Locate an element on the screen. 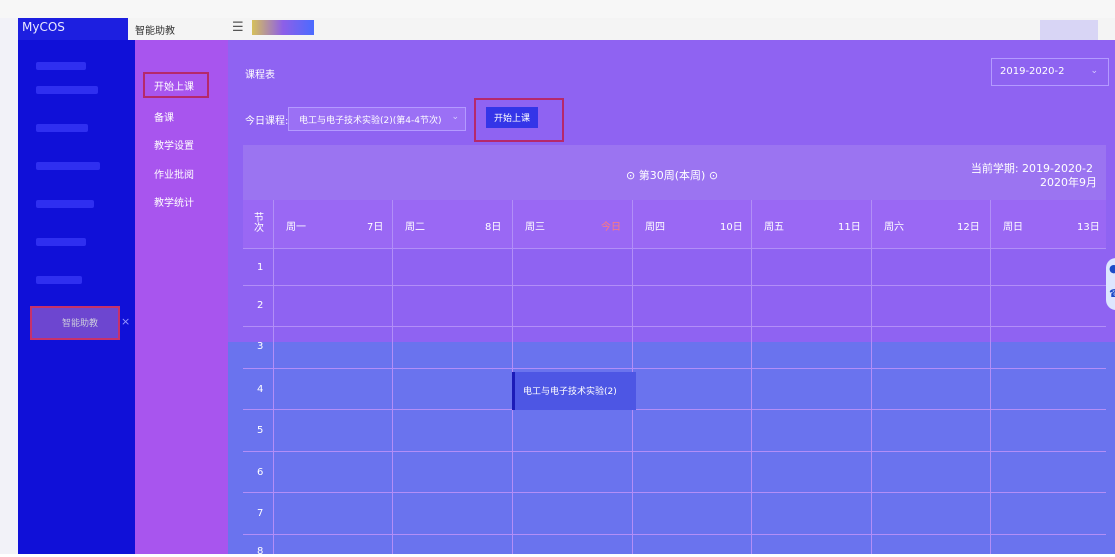  date-friday: 11日 is located at coordinates (849, 227).